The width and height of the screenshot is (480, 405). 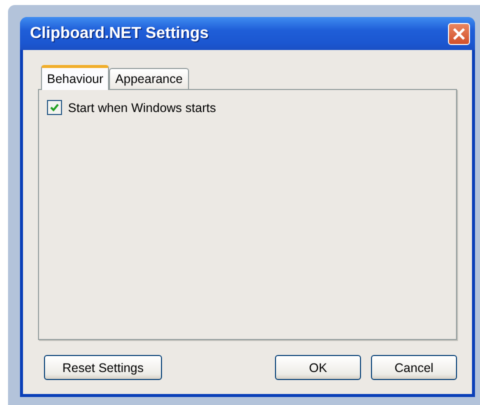 What do you see at coordinates (318, 367) in the screenshot?
I see `dialog-button: OK` at bounding box center [318, 367].